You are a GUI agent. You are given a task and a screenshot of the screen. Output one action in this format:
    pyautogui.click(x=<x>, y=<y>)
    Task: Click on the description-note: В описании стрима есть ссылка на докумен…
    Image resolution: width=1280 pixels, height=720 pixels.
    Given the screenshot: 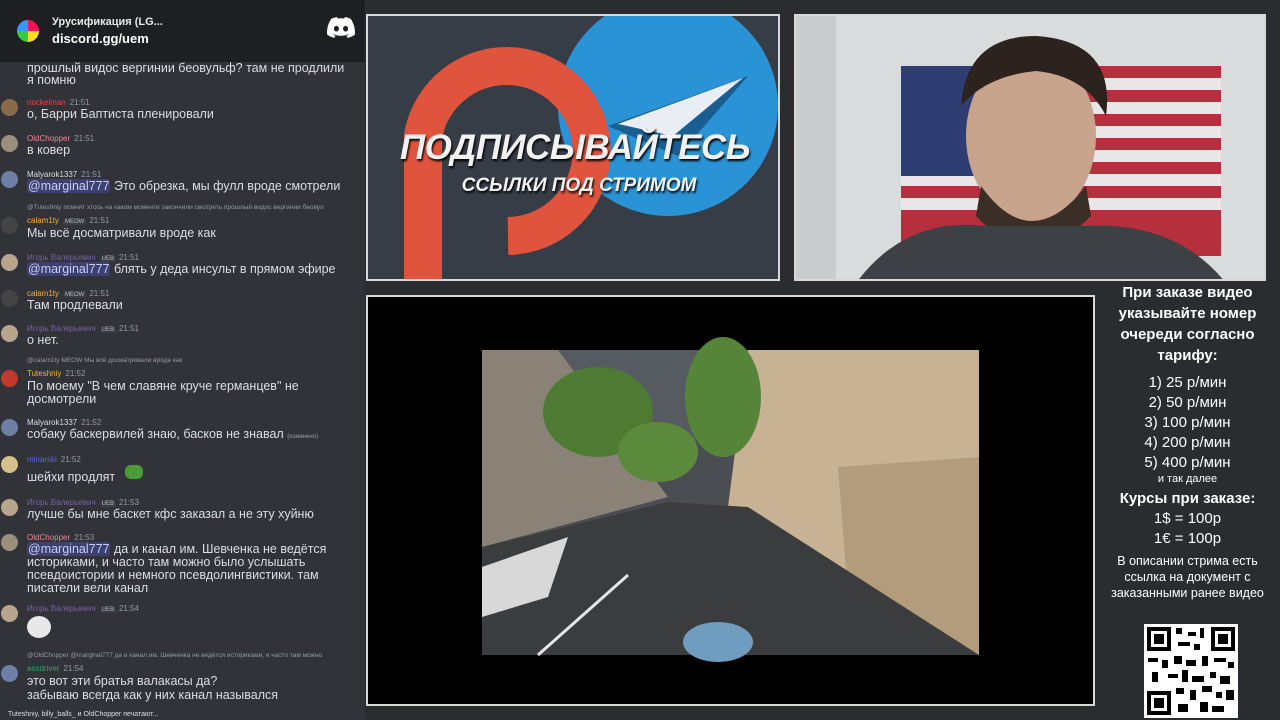 What is the action you would take?
    pyautogui.click(x=1187, y=577)
    